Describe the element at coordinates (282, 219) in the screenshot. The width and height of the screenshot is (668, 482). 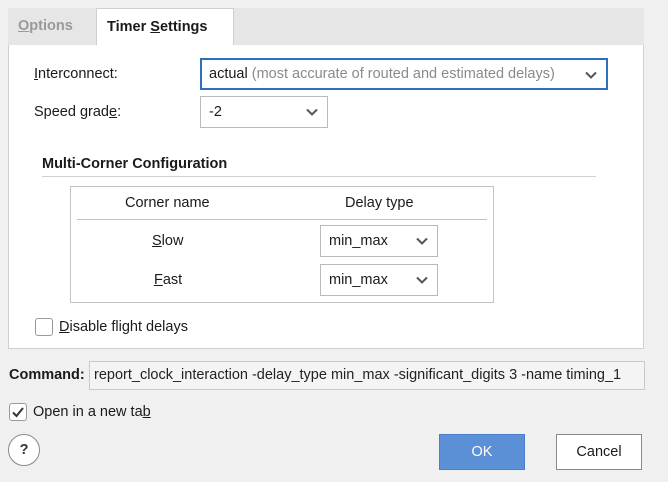
I see `table-header-divider` at that location.